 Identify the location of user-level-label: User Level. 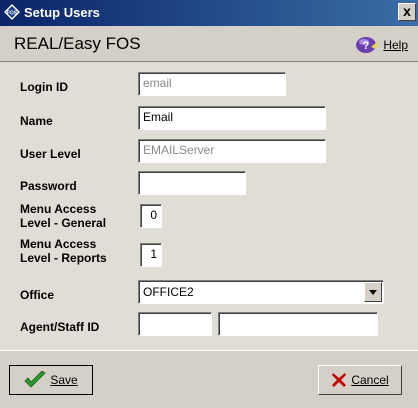
(50, 154).